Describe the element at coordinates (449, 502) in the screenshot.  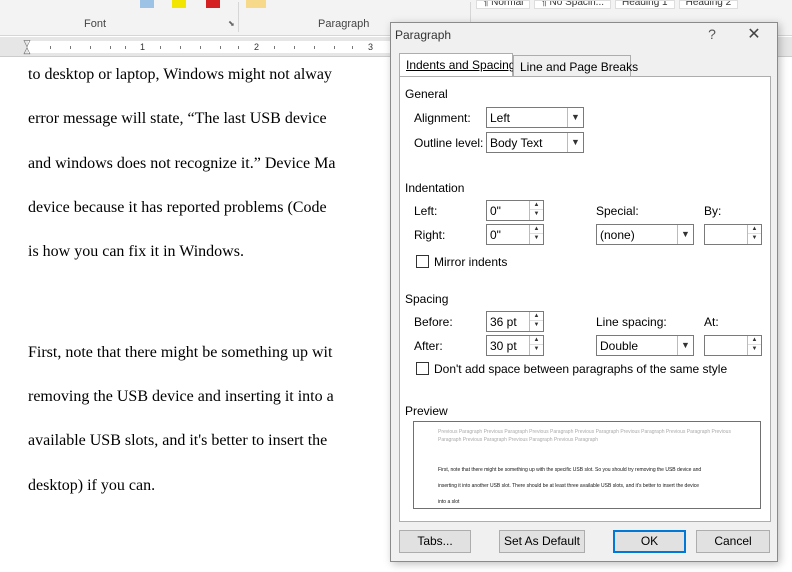
I see `preview-sample-text: into a slot` at that location.